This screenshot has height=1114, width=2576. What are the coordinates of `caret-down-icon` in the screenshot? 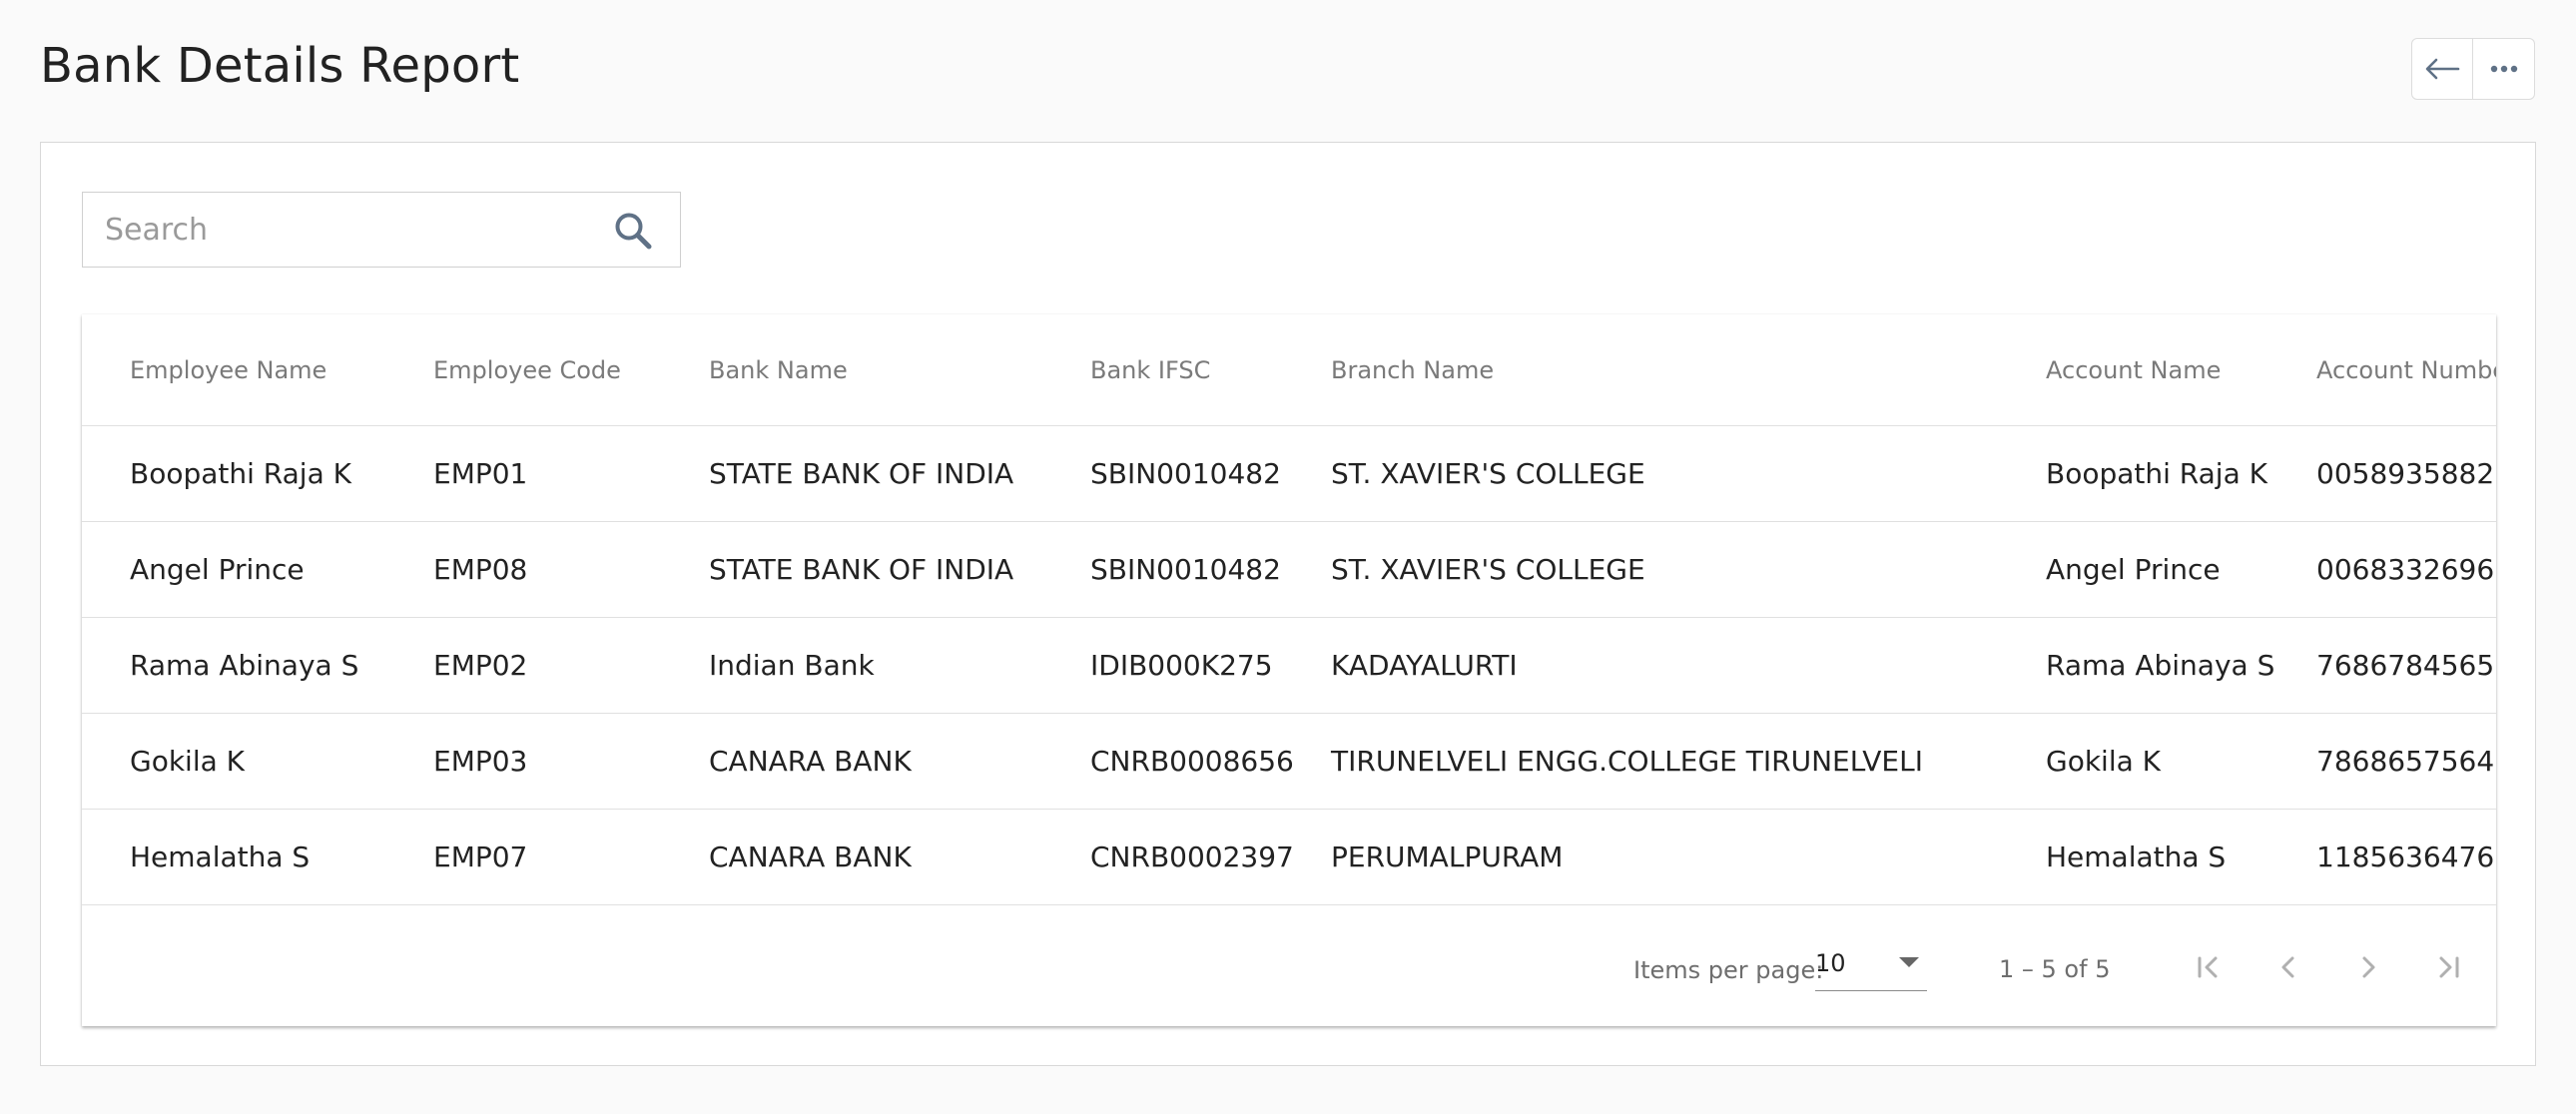 It's located at (1909, 962).